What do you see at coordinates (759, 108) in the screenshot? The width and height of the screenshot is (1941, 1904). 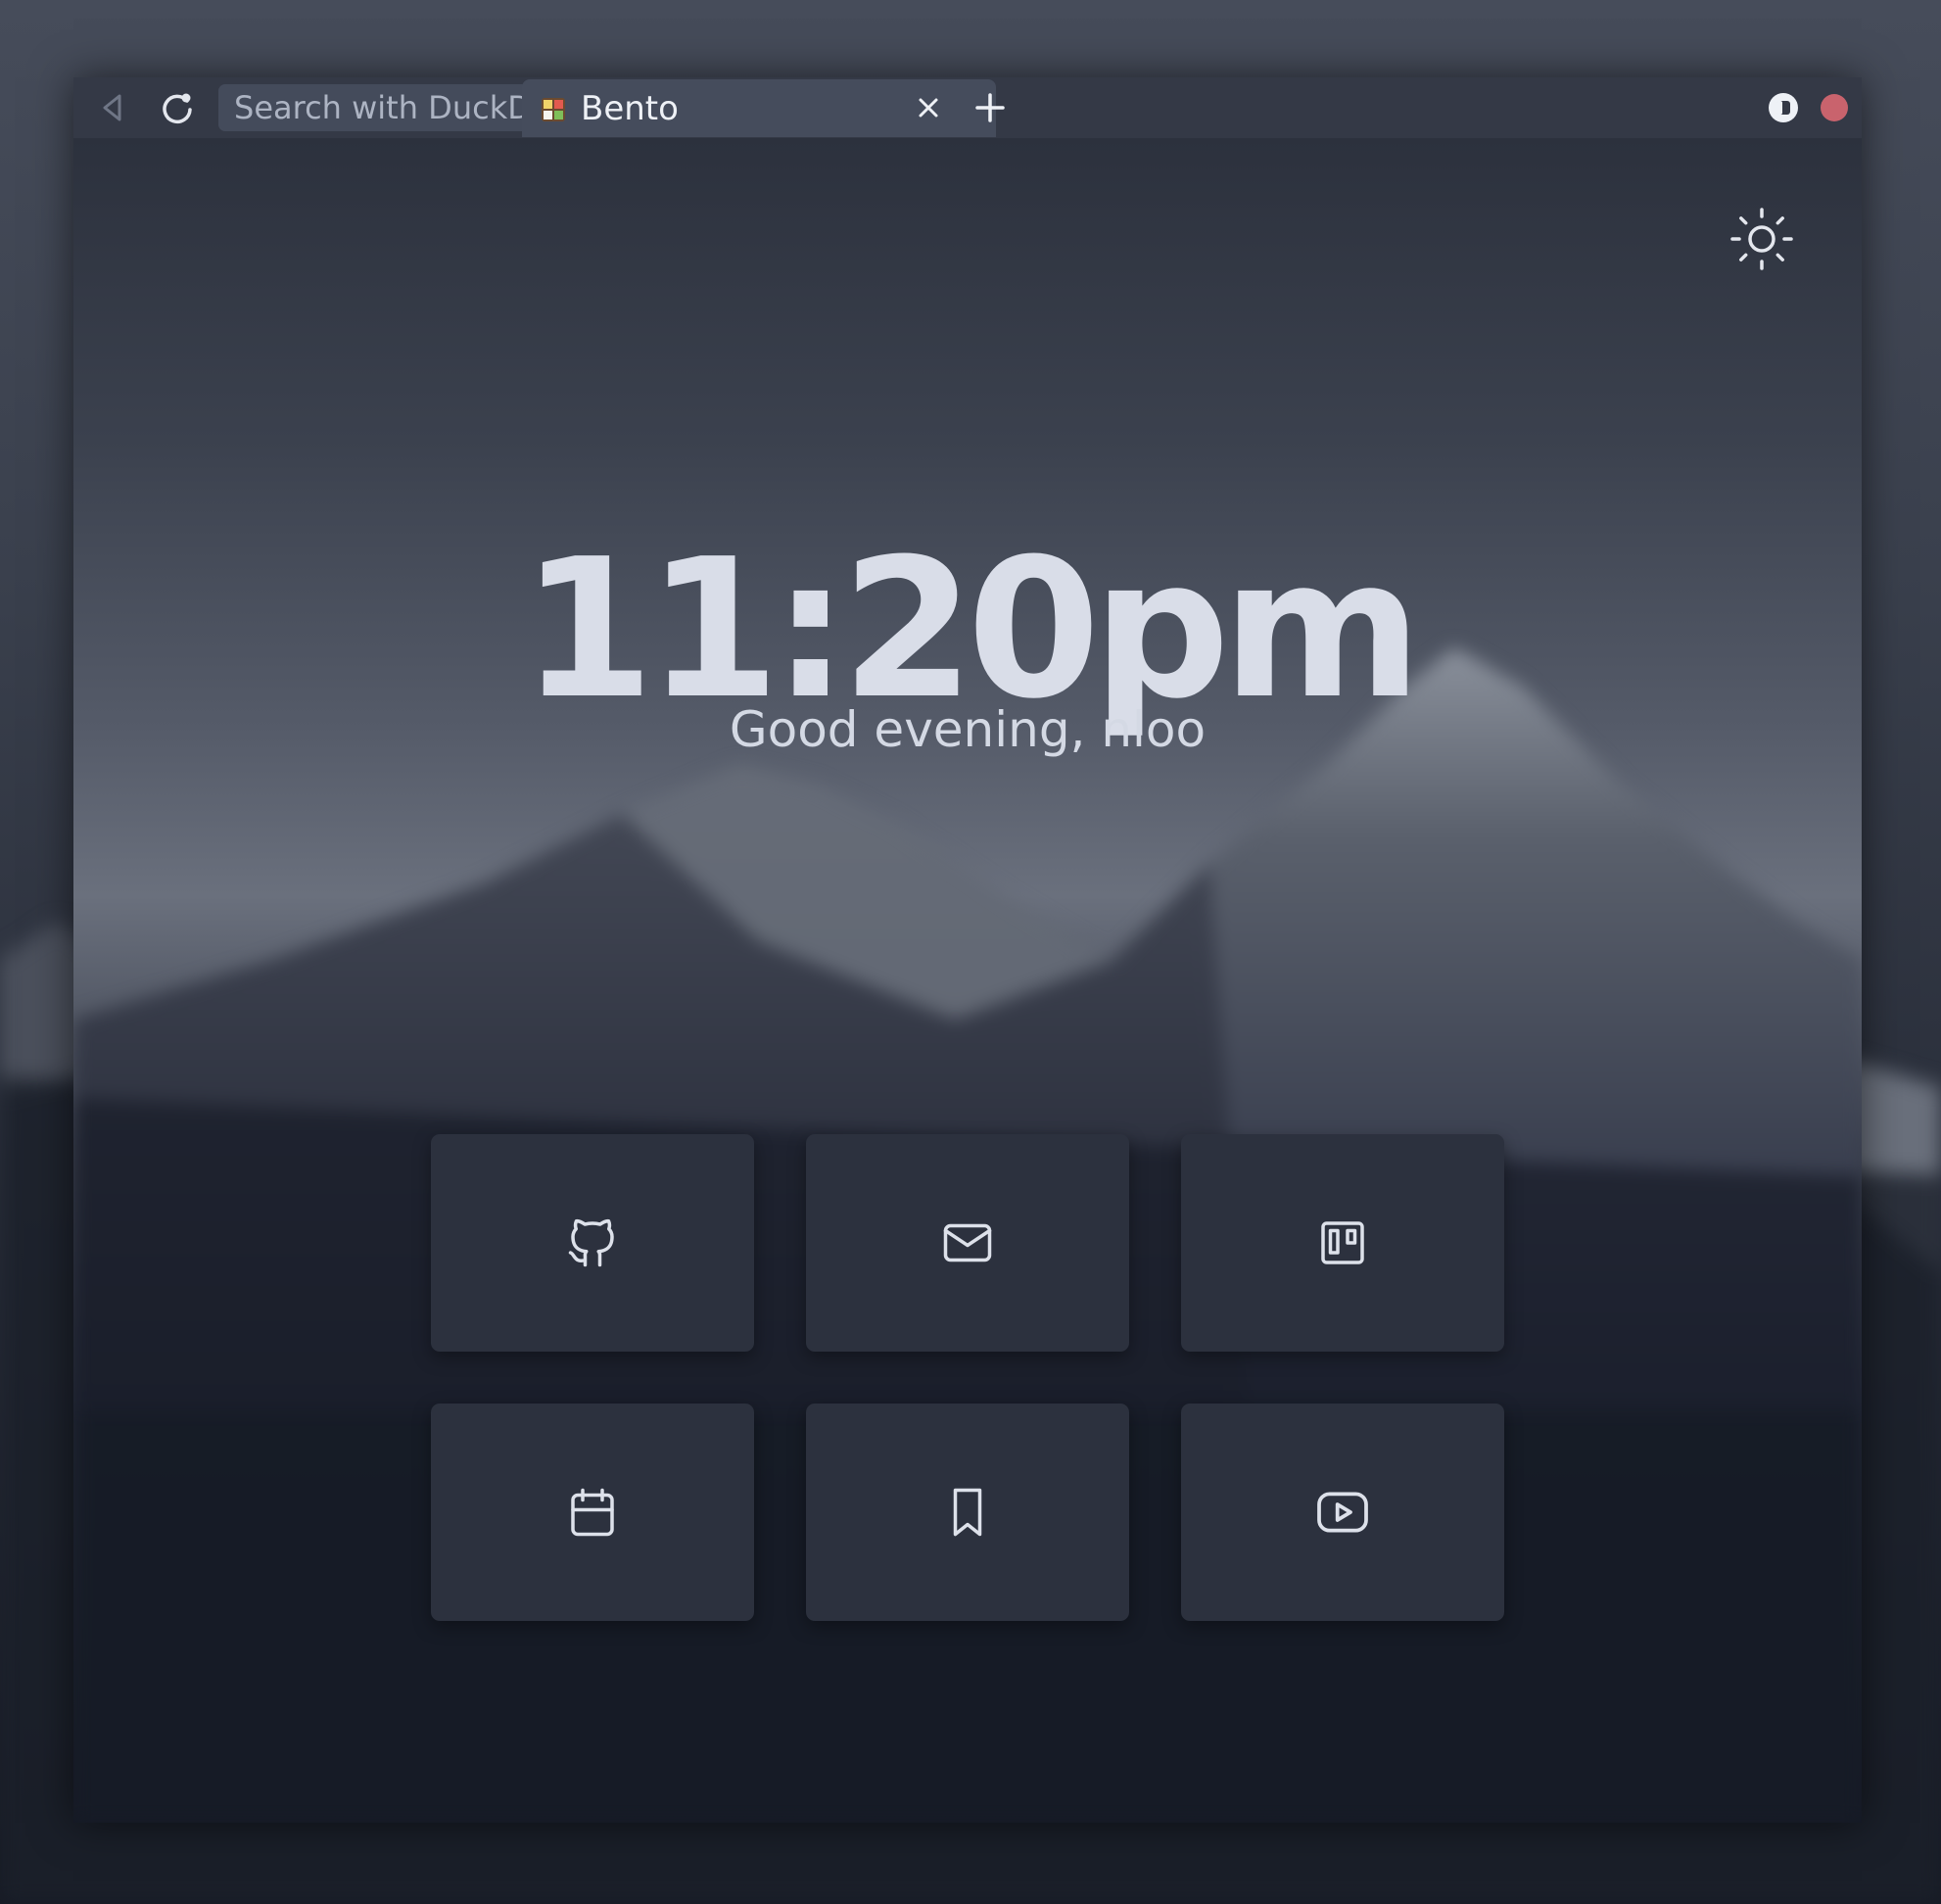 I see `tab-bento: Bento` at bounding box center [759, 108].